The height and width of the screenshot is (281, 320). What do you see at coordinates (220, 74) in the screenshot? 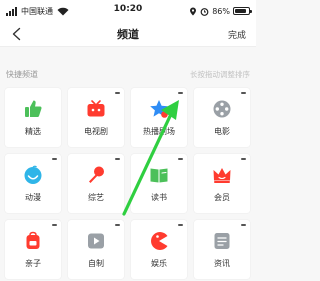
I see `section-hint: 长按拖动调整排序` at bounding box center [220, 74].